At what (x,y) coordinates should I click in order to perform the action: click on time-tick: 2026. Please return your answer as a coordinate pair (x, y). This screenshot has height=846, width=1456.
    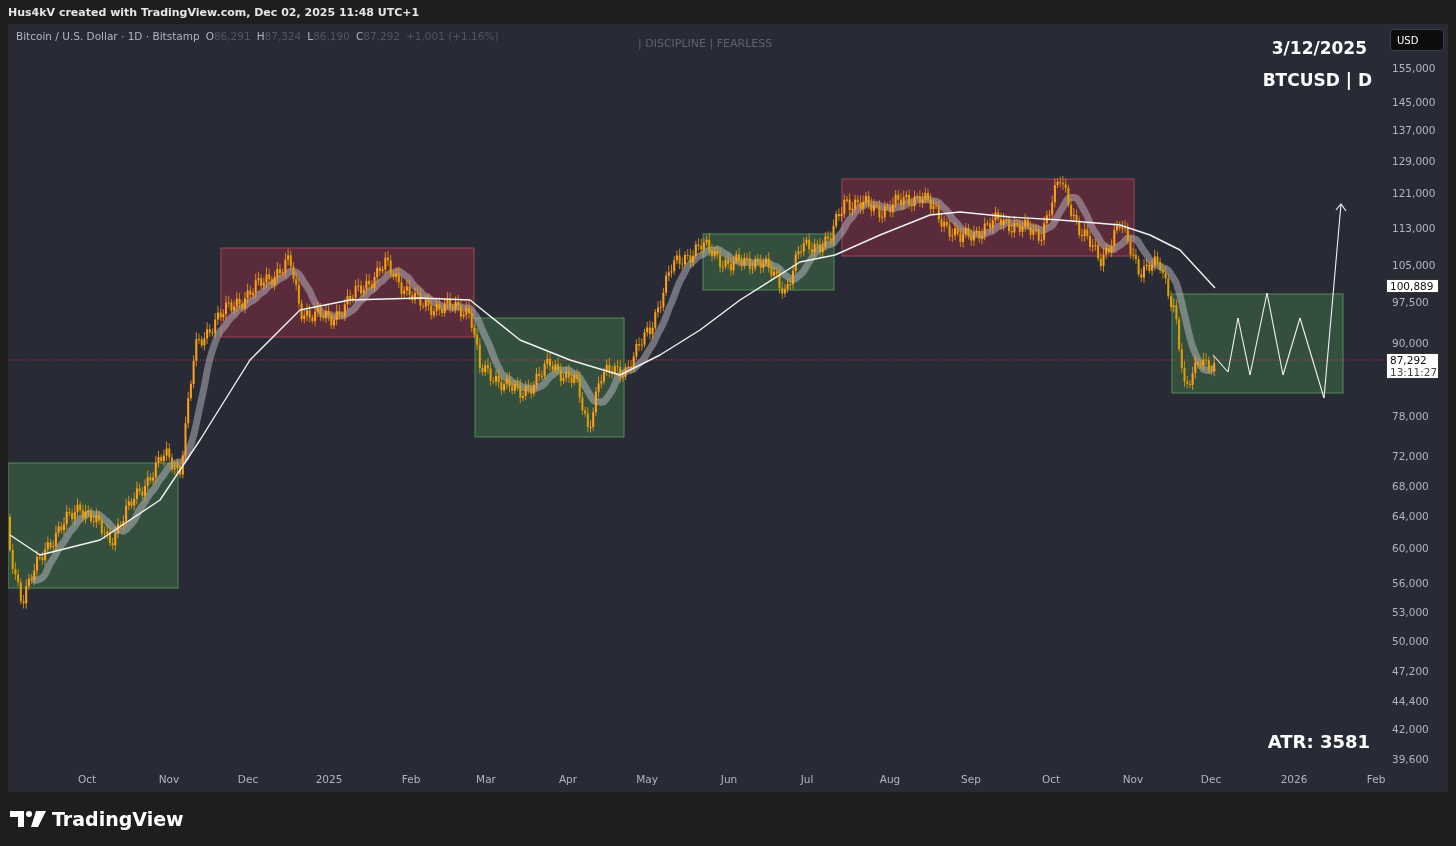
    Looking at the image, I should click on (1294, 779).